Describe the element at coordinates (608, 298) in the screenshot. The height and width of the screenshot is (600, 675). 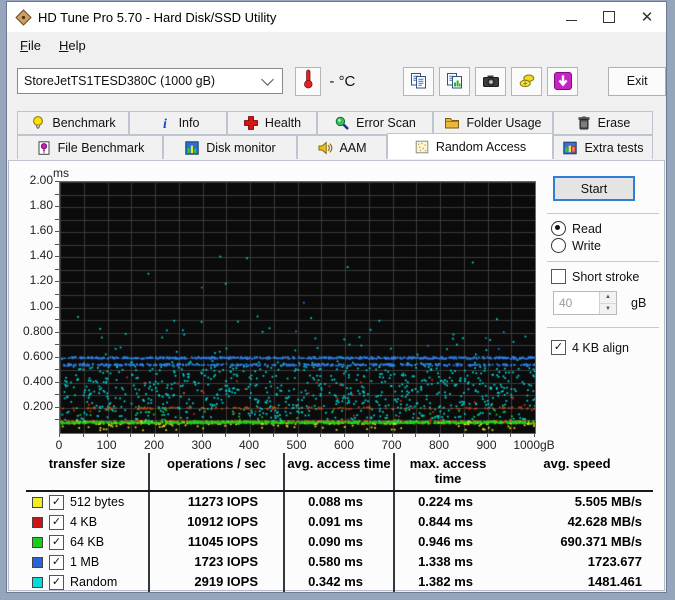
I see `spin-up-button: ▲` at that location.